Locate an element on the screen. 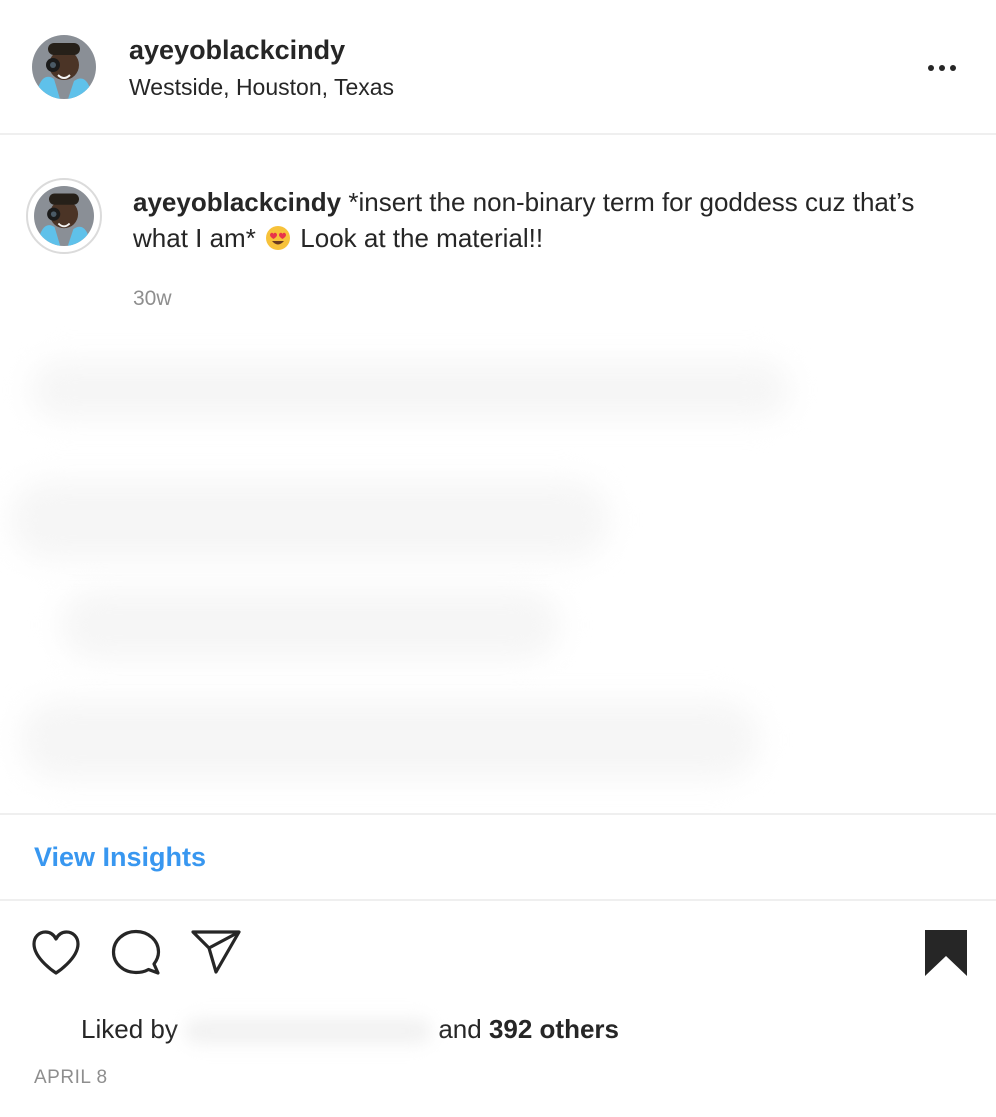 This screenshot has height=1117, width=996. save-button is located at coordinates (946, 953).